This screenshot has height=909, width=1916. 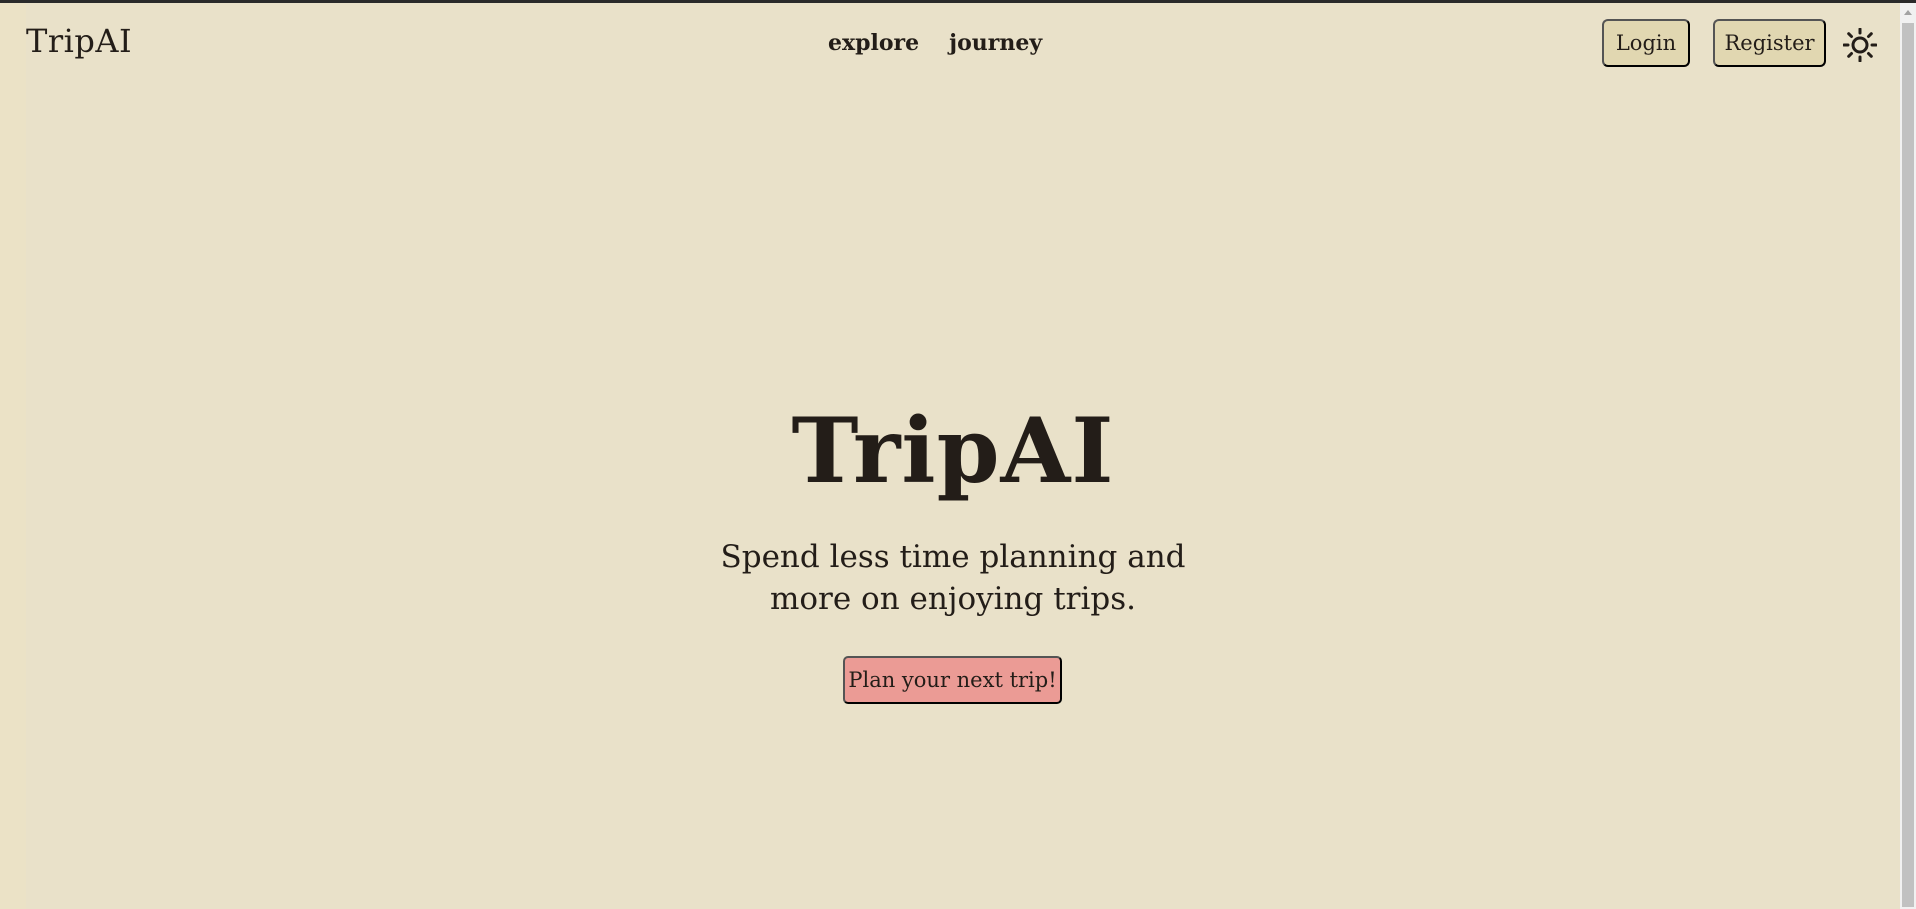 What do you see at coordinates (953, 599) in the screenshot?
I see `hero-subtitle-line: more on enjoying trips.` at bounding box center [953, 599].